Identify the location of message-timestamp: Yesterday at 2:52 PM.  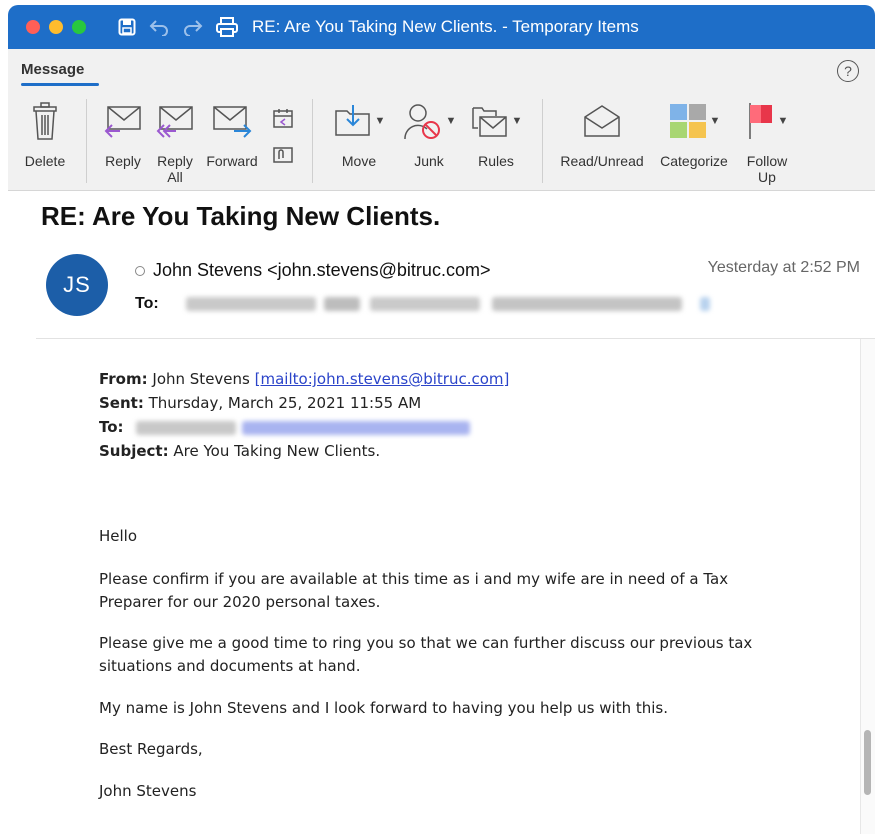
(783, 267).